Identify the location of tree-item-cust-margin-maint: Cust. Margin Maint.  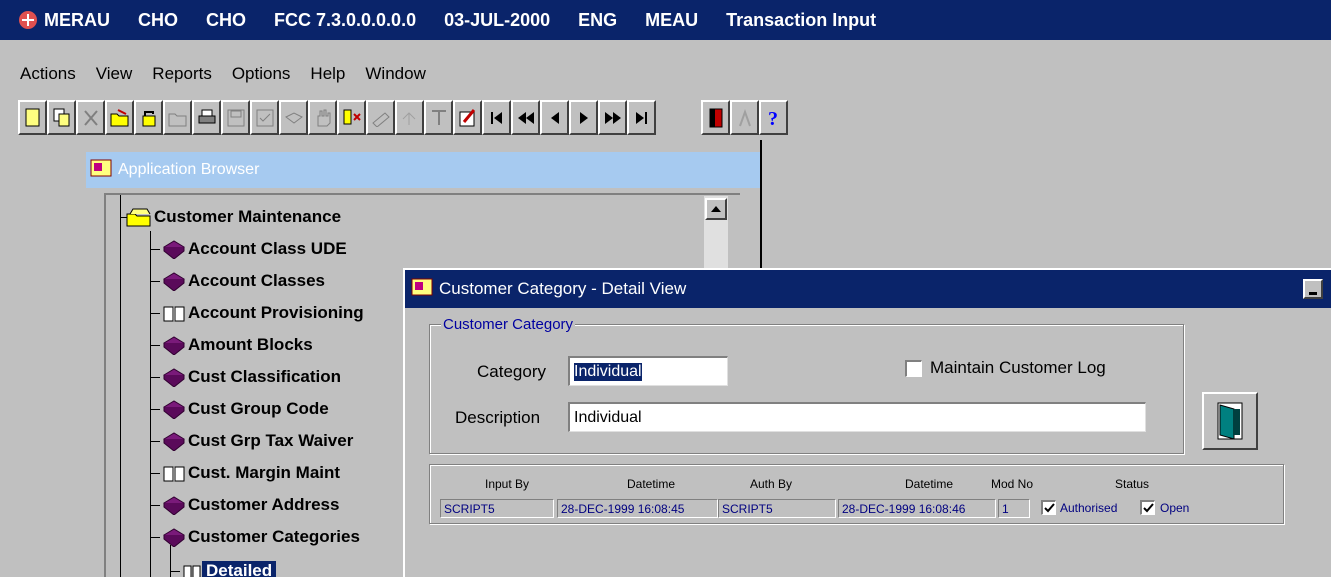
(245, 473).